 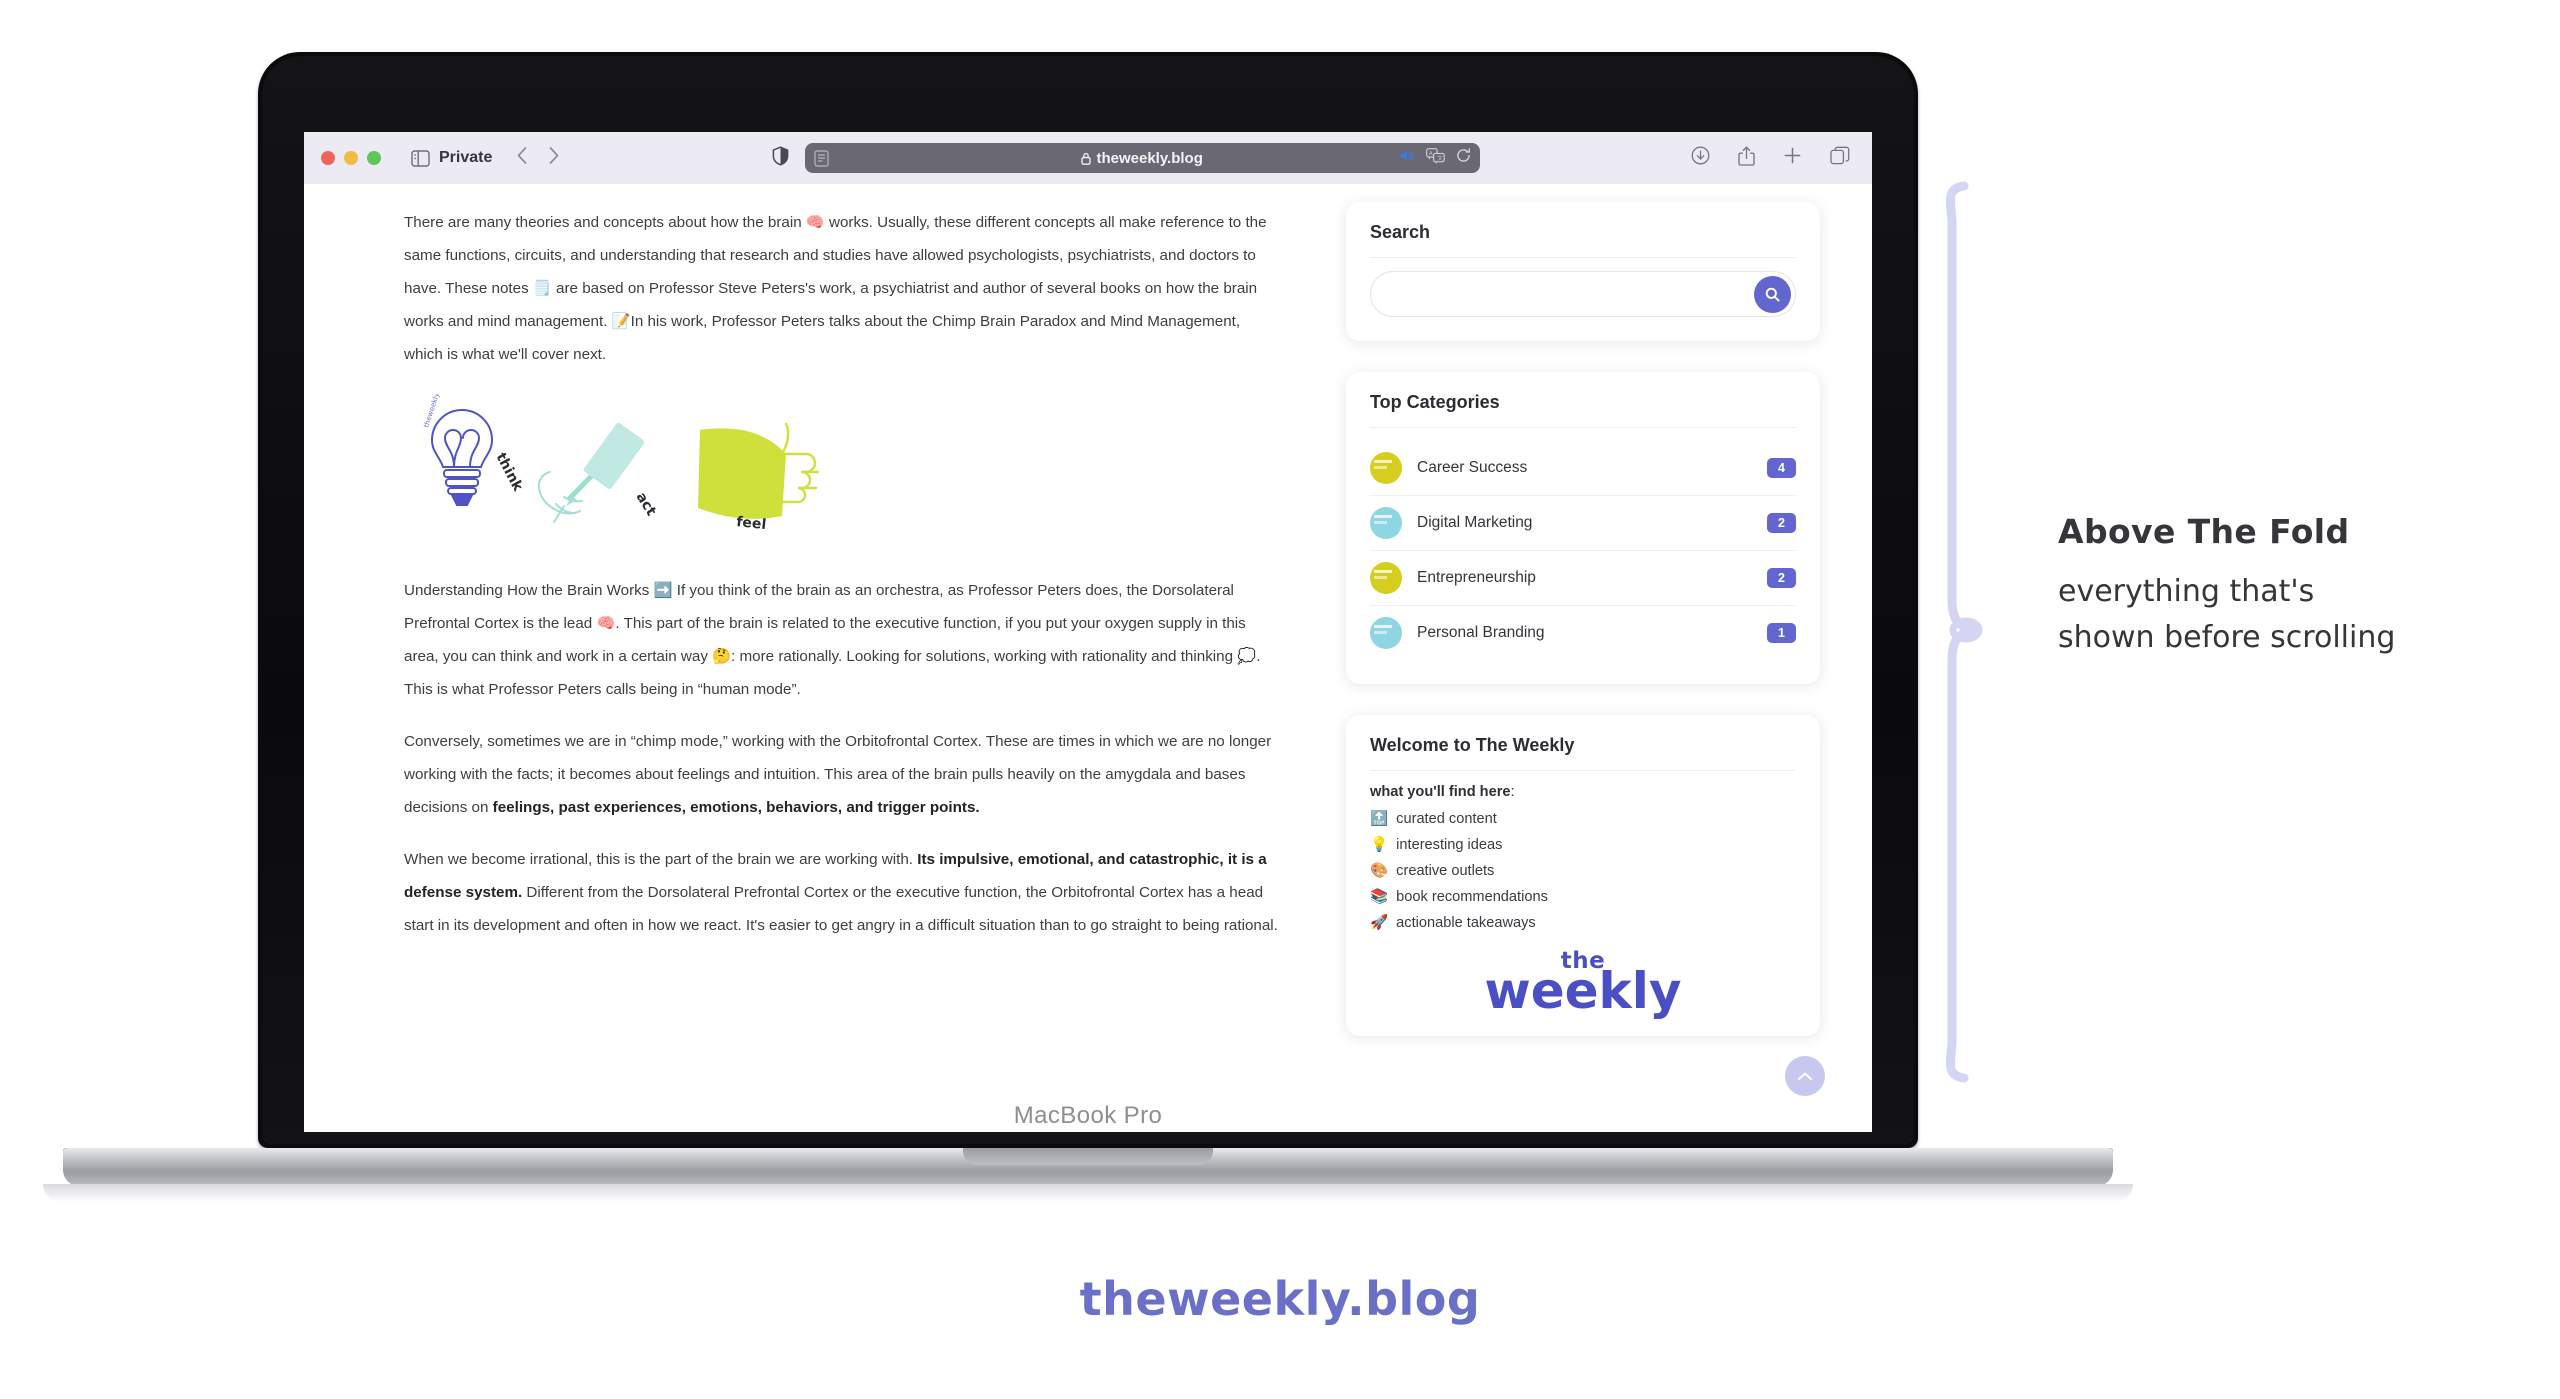 I want to click on window-controls, so click(x=351, y=158).